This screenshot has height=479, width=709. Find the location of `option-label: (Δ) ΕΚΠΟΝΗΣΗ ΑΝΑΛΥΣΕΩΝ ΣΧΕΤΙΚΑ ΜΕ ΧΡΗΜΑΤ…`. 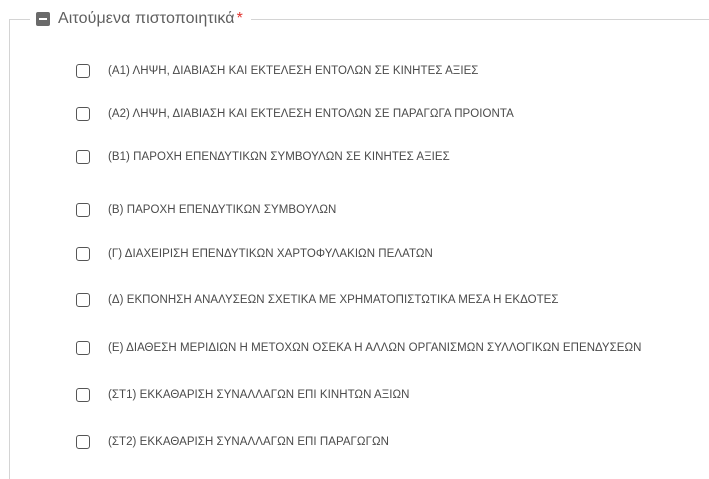

option-label: (Δ) ΕΚΠΟΝΗΣΗ ΑΝΑΛΥΣΕΩΝ ΣΧΕΤΙΚΑ ΜΕ ΧΡΗΜΑΤ… is located at coordinates (333, 300).